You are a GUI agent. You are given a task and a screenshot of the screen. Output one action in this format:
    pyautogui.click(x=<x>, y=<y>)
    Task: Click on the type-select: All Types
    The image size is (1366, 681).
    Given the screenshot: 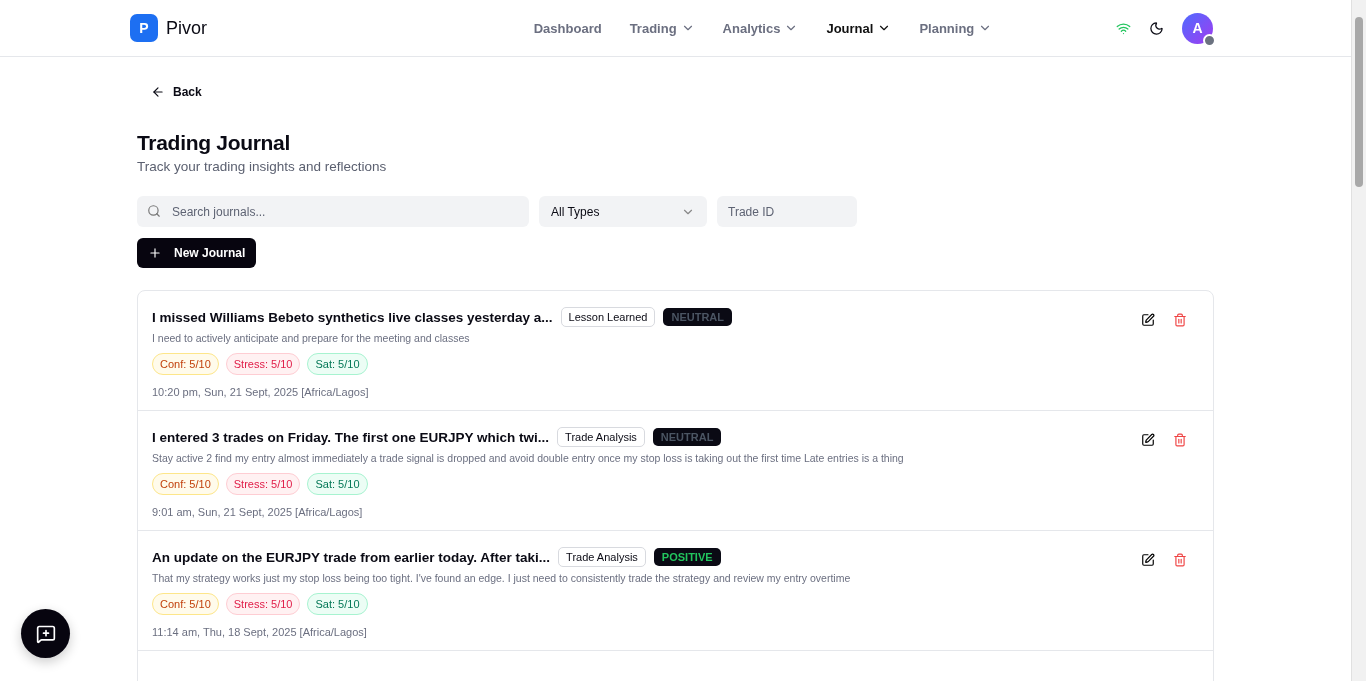 What is the action you would take?
    pyautogui.click(x=623, y=211)
    